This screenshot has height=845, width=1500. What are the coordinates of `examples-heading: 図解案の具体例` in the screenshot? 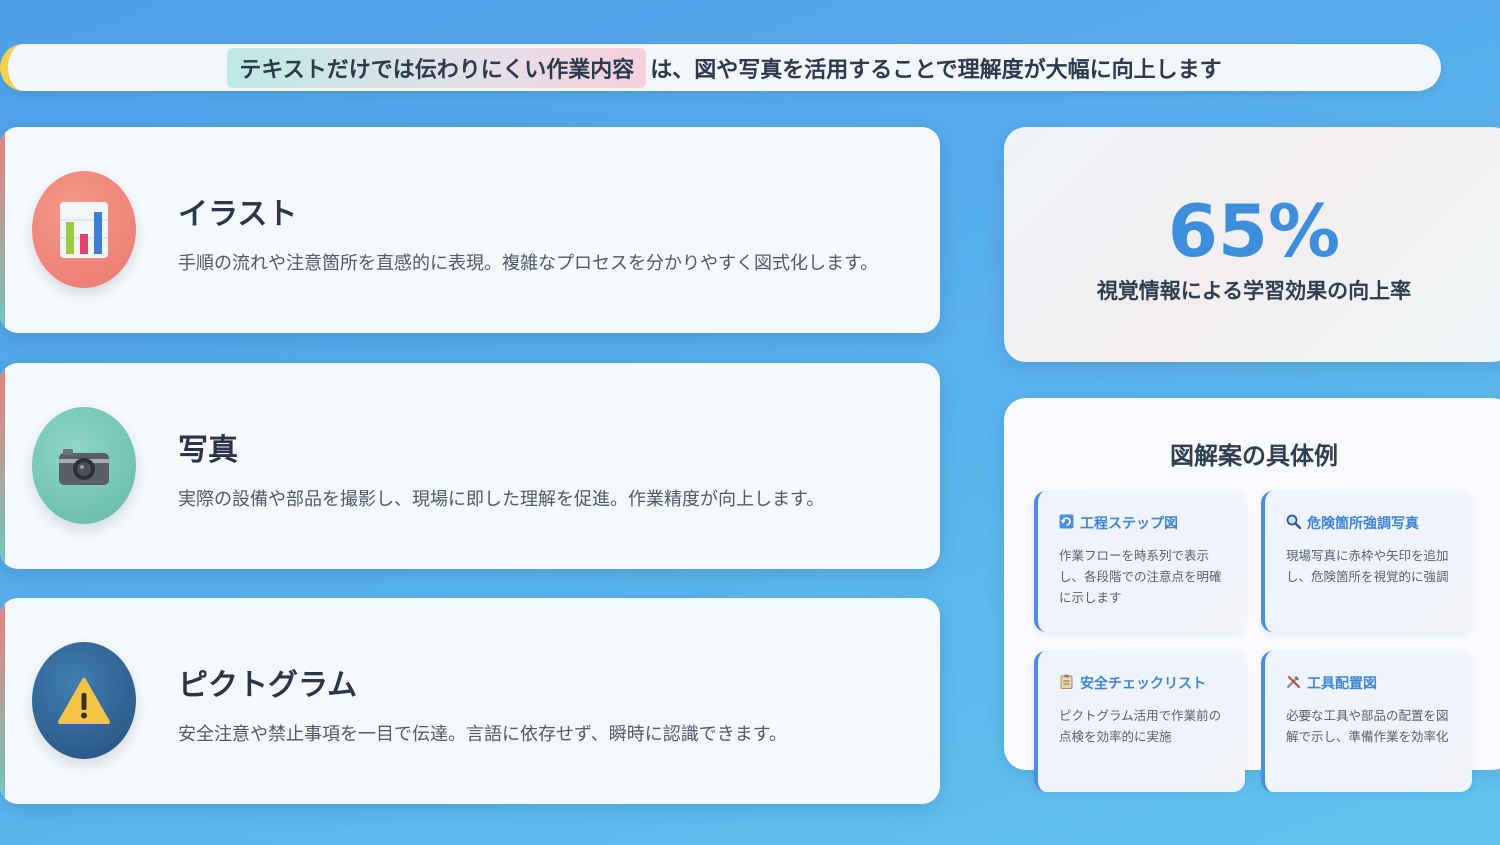 It's located at (1254, 456).